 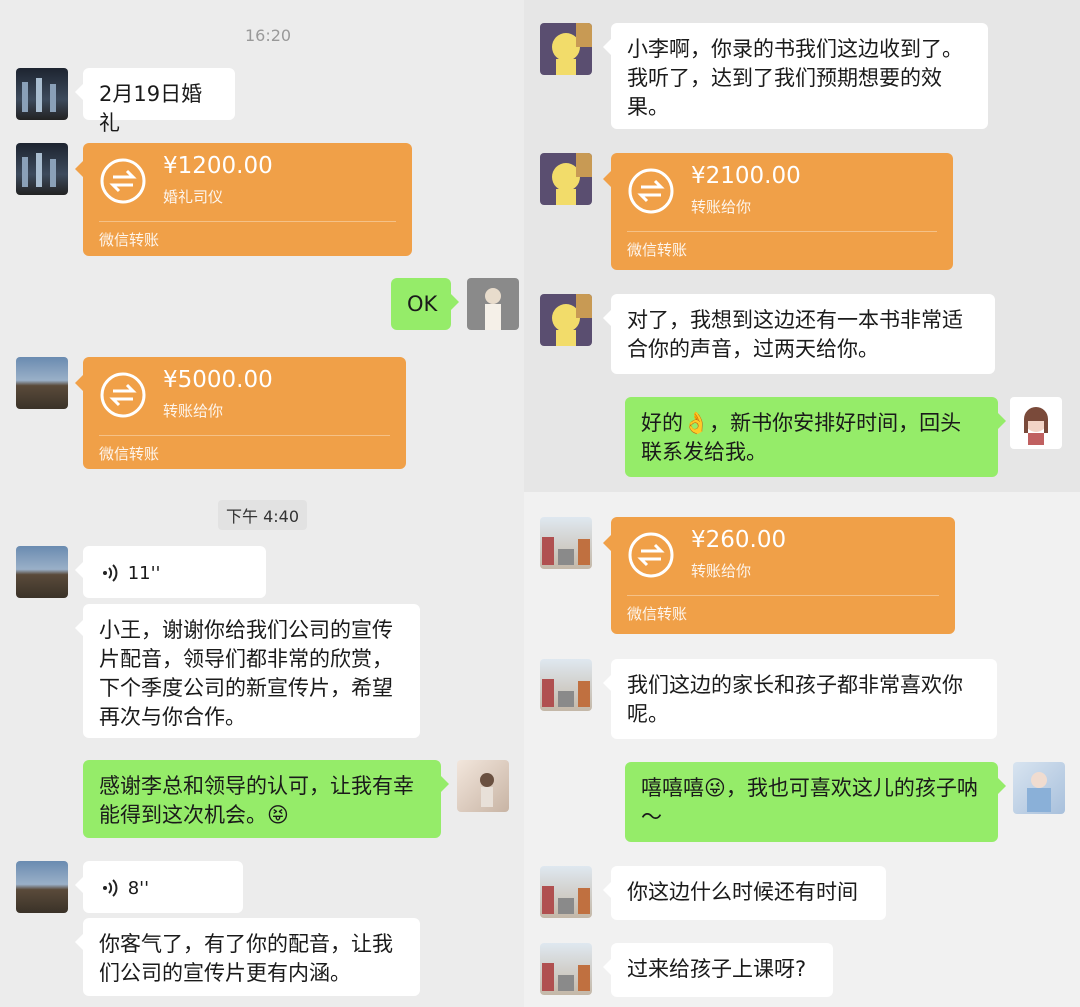 What do you see at coordinates (800, 699) in the screenshot?
I see `message-bubble: 我们这边的家长和孩子都非常喜欢你呢。` at bounding box center [800, 699].